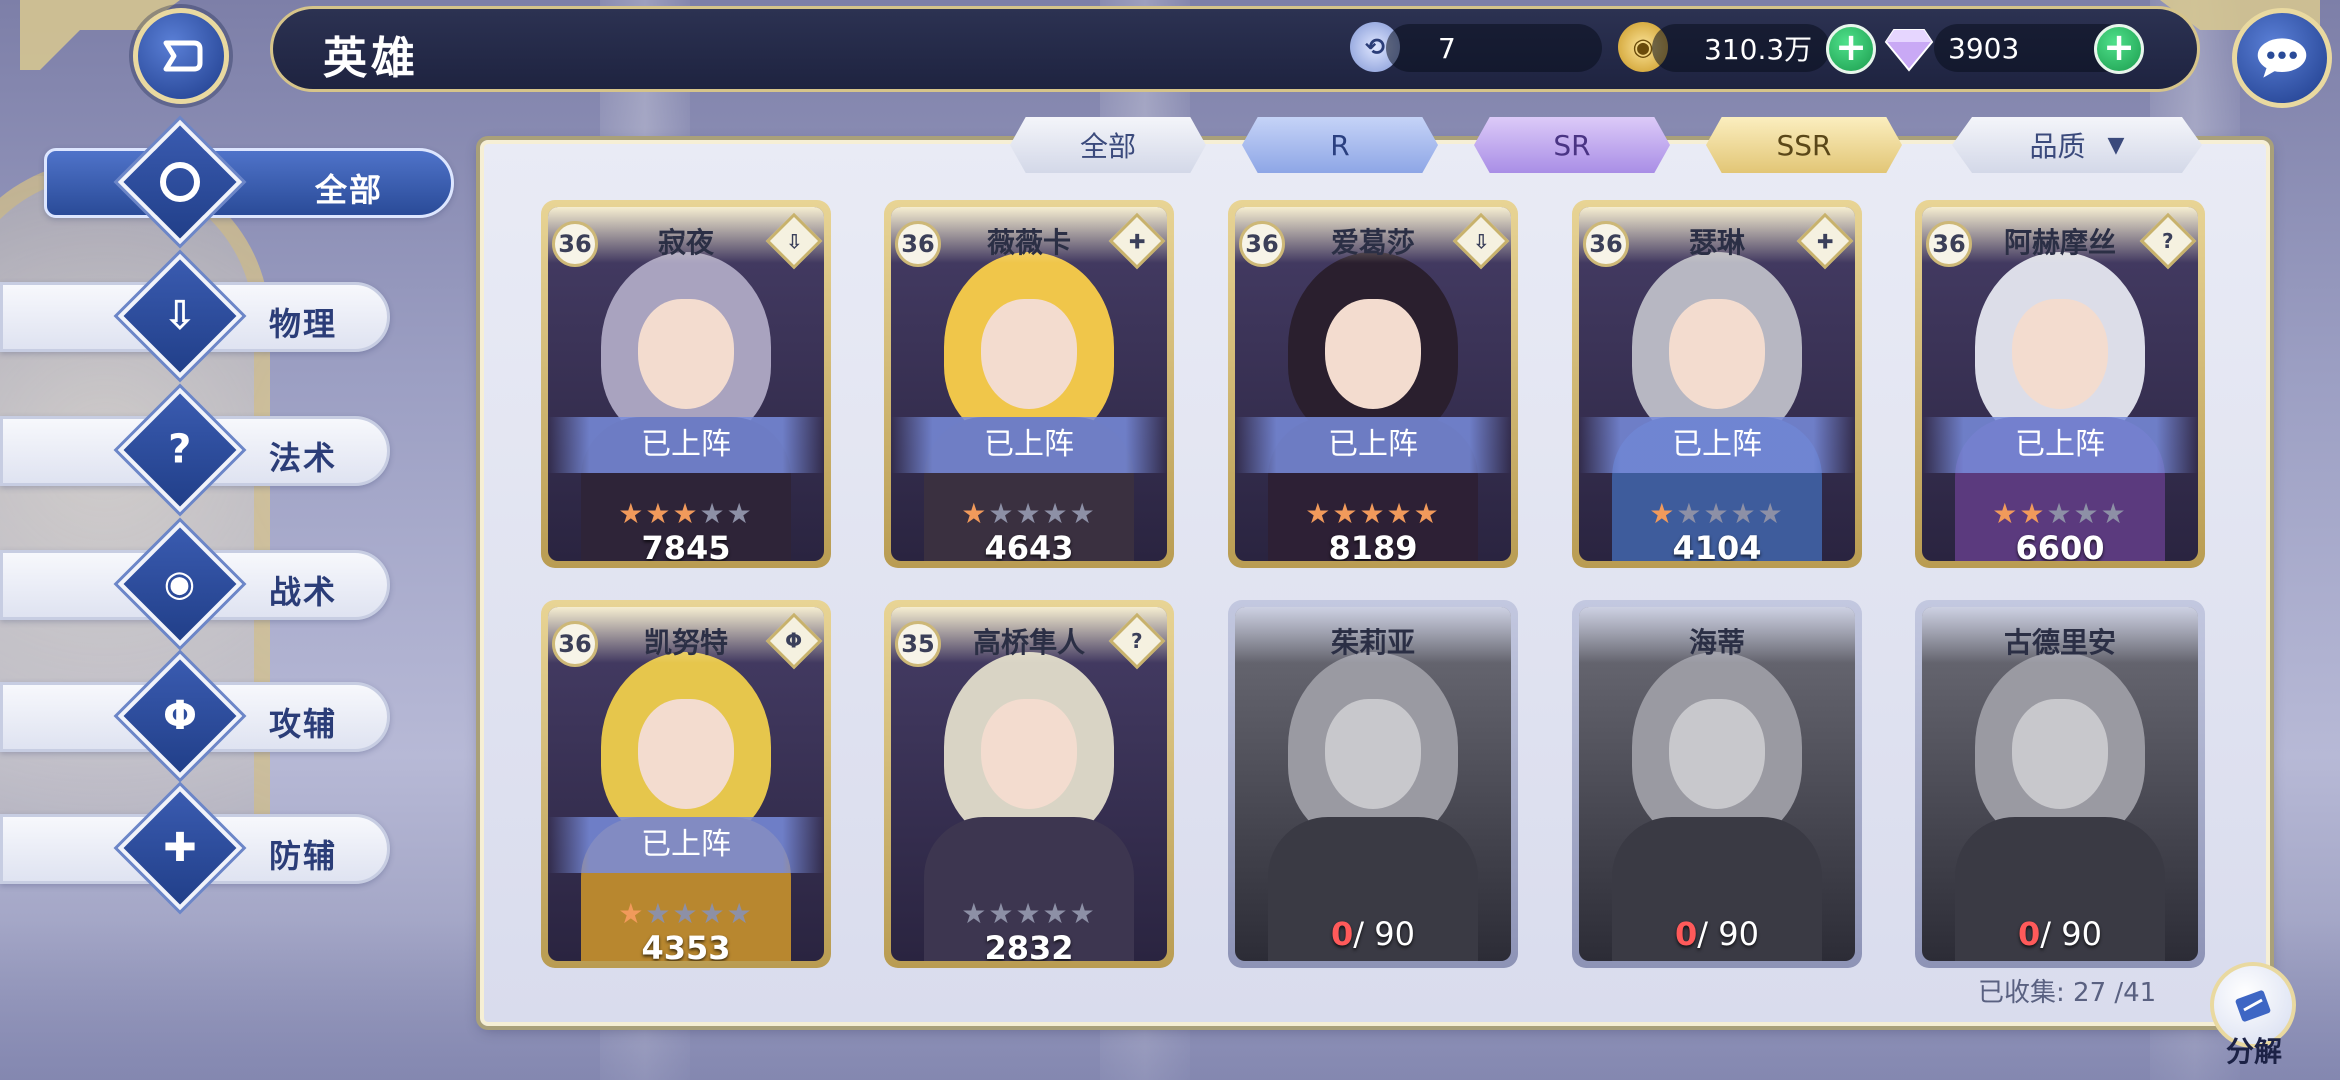 This screenshot has height=1080, width=2340. I want to click on hero-card: 高桥隼人 35? ★★★★★ 2832, so click(1029, 784).